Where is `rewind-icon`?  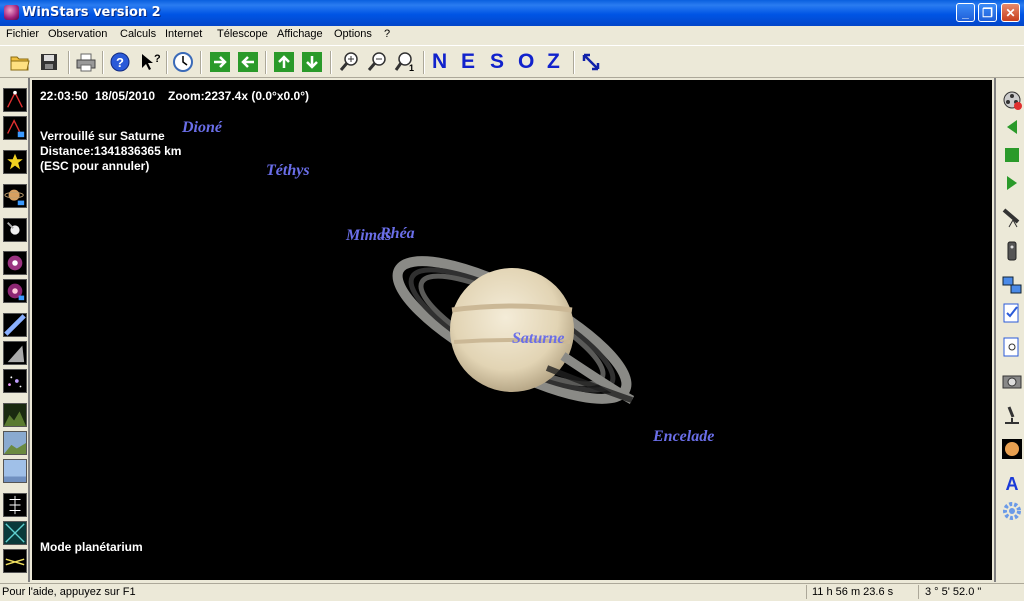 rewind-icon is located at coordinates (1012, 127).